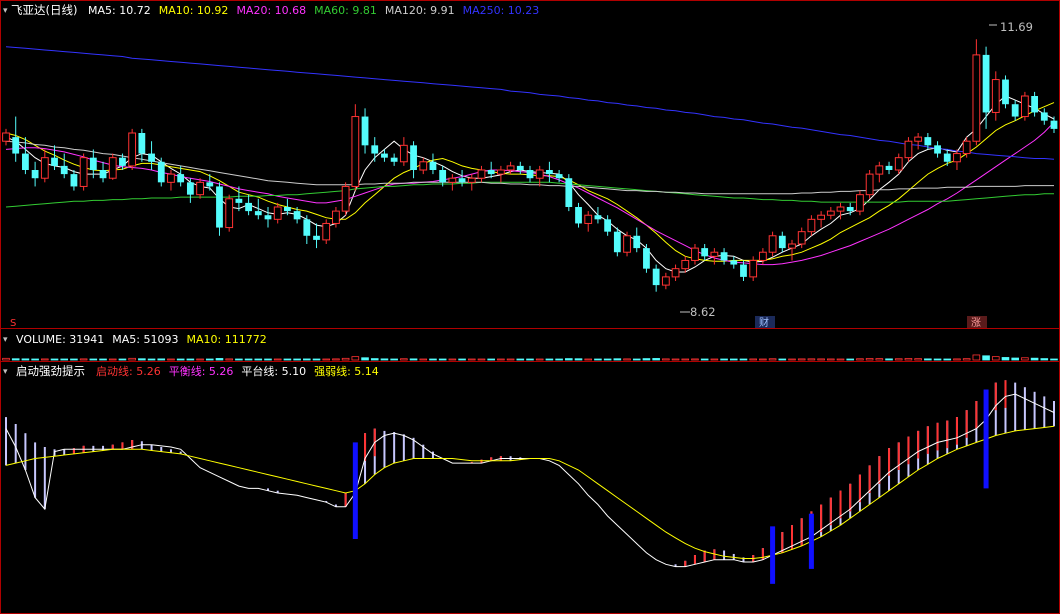 This screenshot has width=1060, height=614. I want to click on collapse-icon: ▾, so click(5, 11).